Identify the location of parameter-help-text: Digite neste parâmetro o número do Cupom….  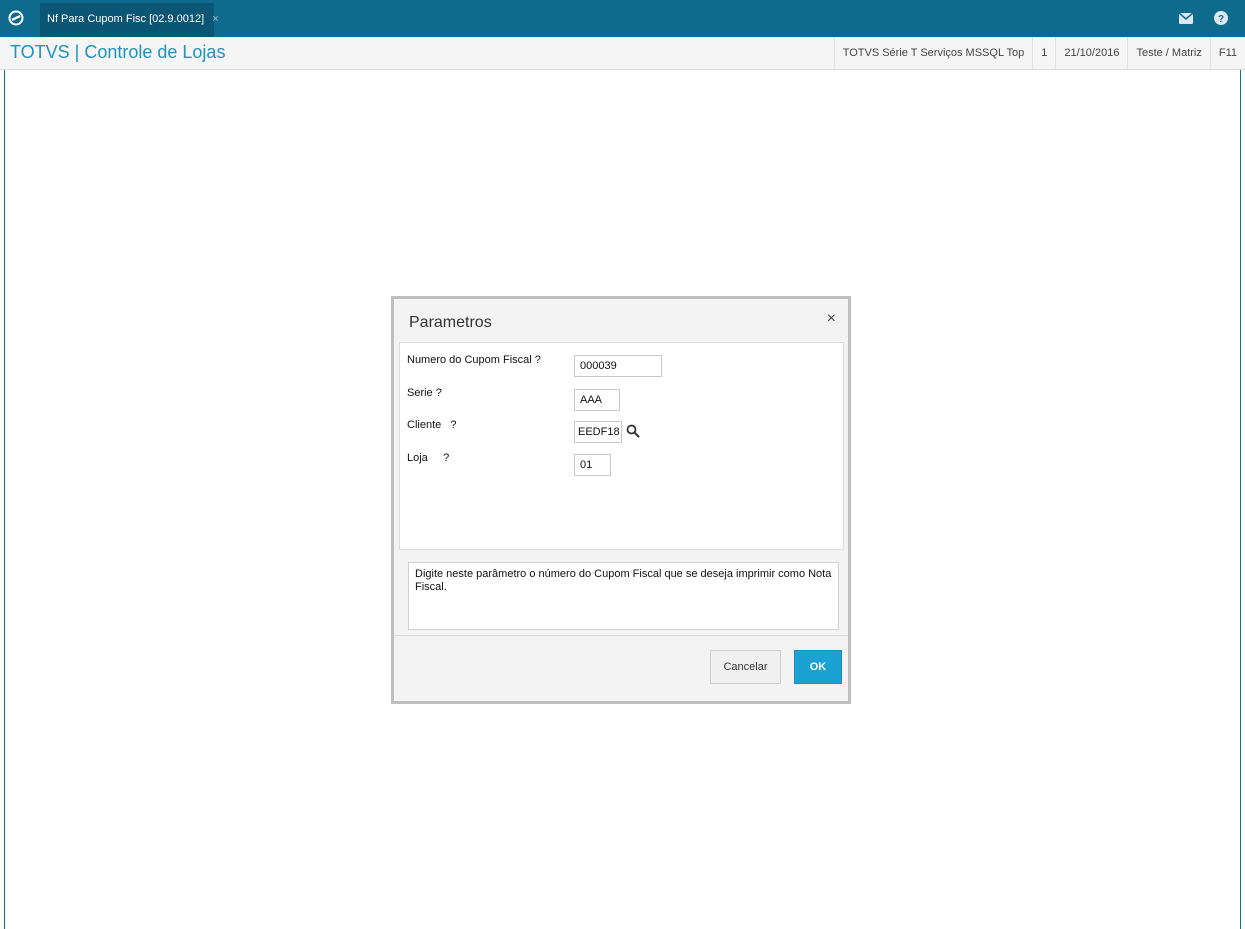
(623, 596).